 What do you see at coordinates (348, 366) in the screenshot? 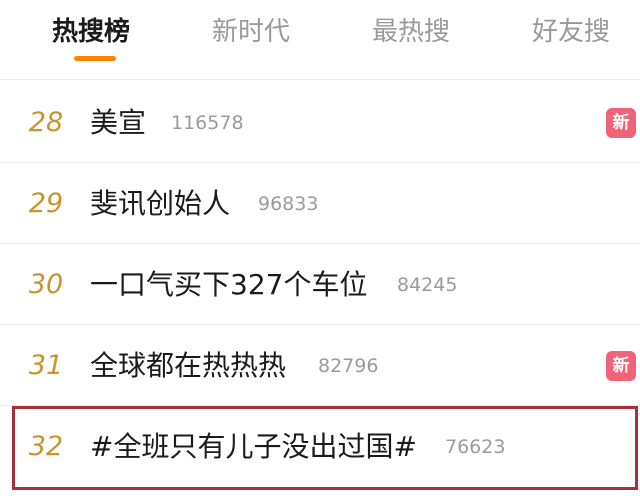
I see `heat-count: 82796` at bounding box center [348, 366].